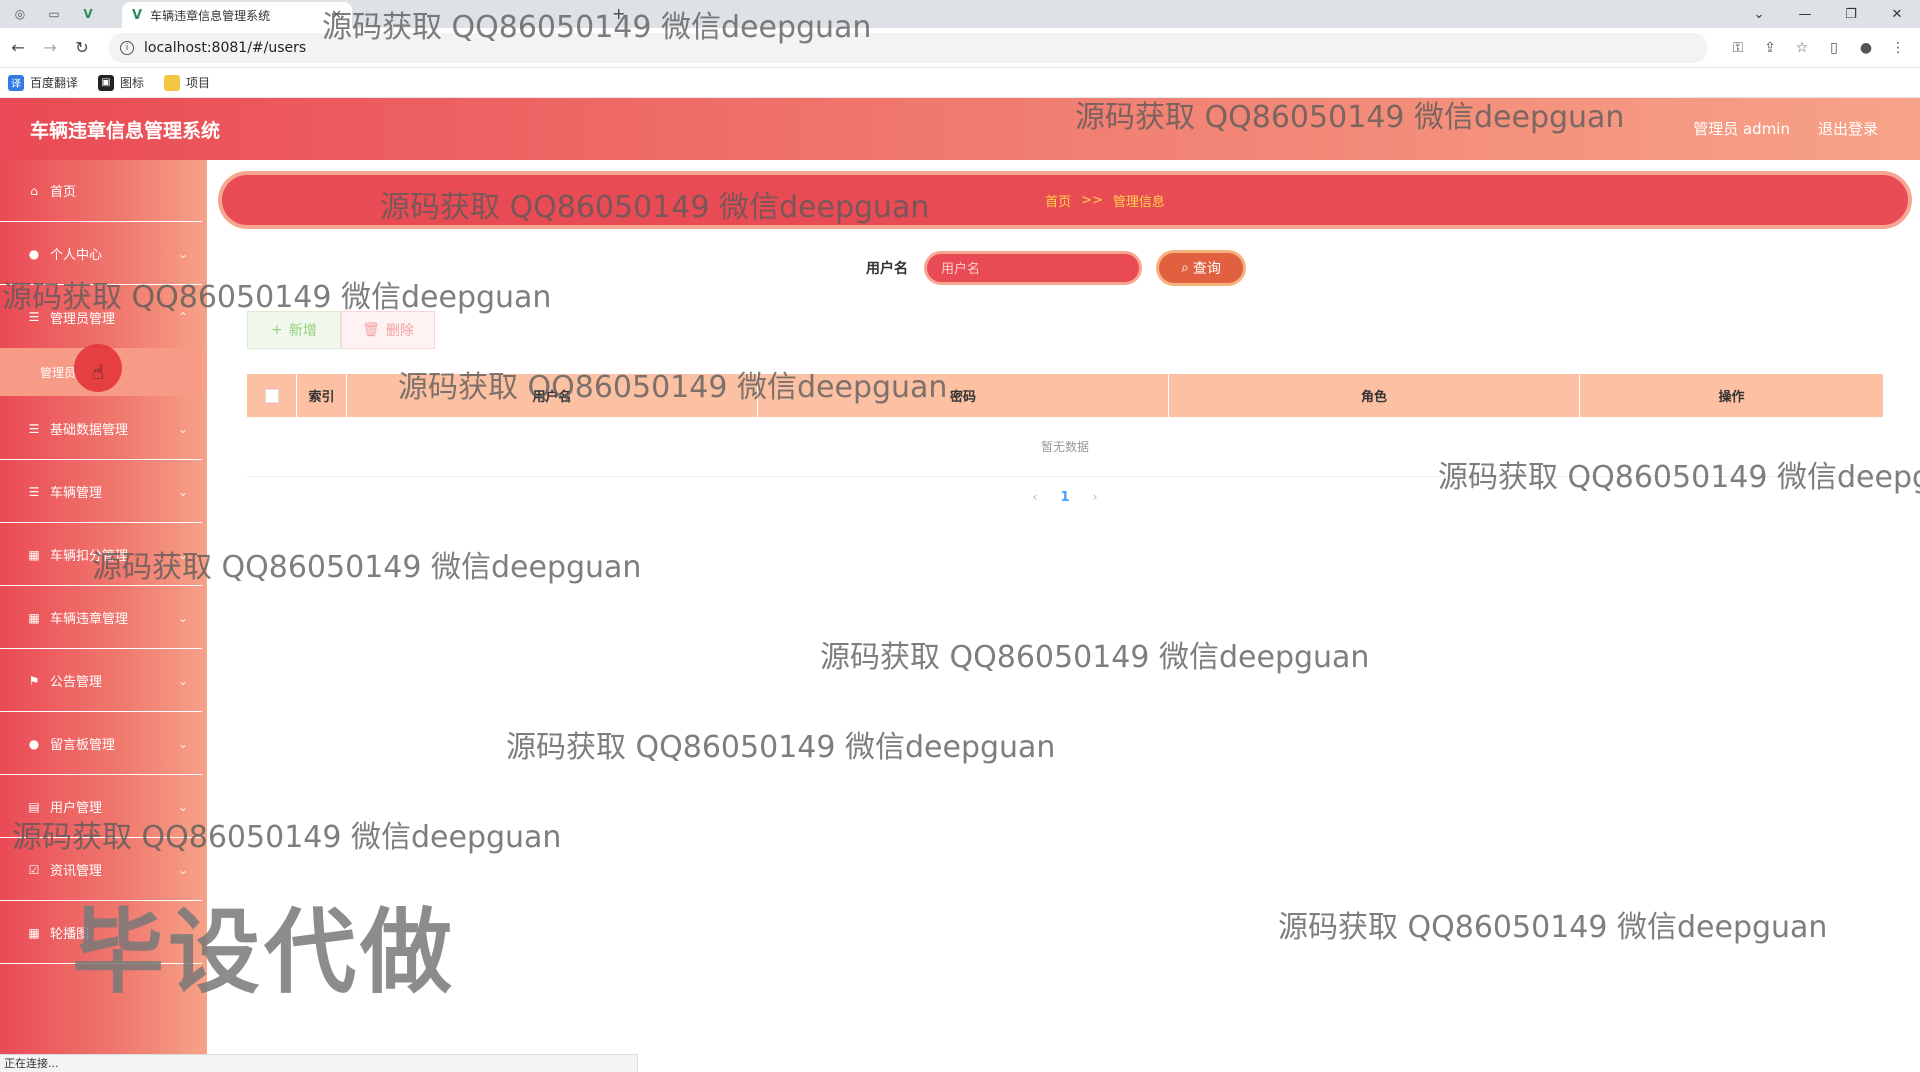  I want to click on breadcrumb: 首页 >> 管理信息, so click(1065, 200).